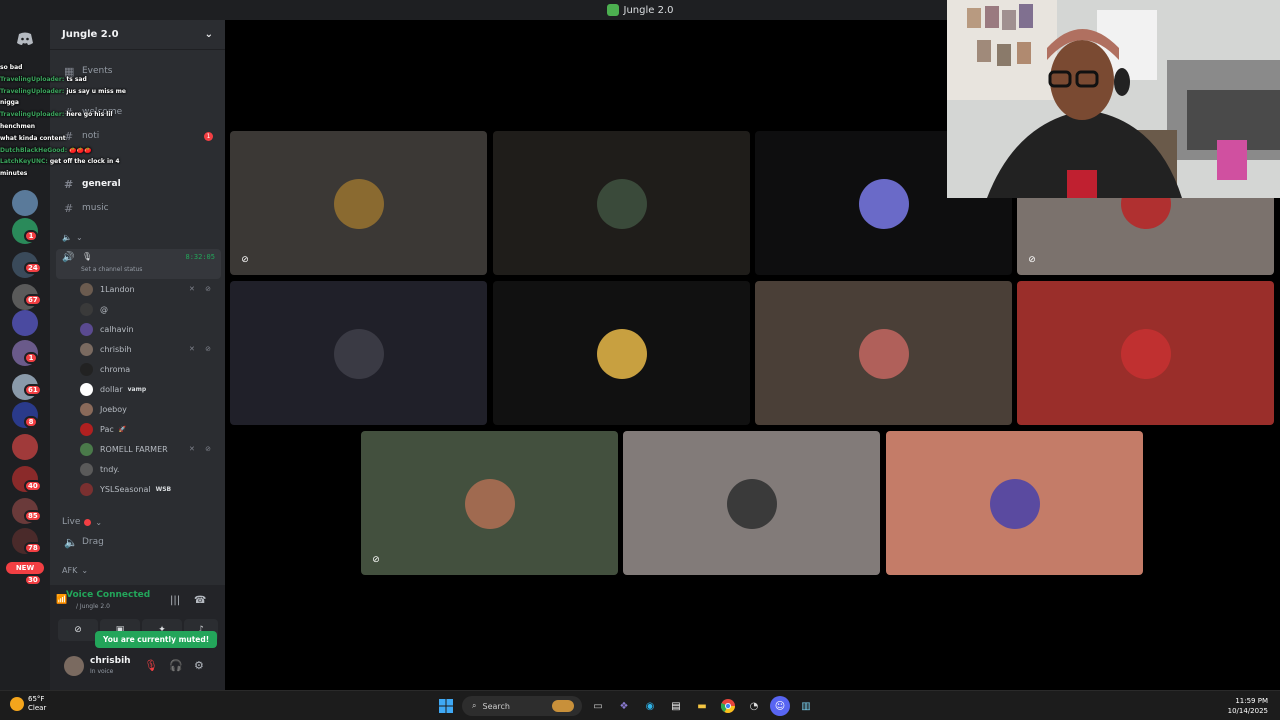 The image size is (1280, 720). I want to click on voice-member: YSLSeasonal WSB, so click(147, 489).